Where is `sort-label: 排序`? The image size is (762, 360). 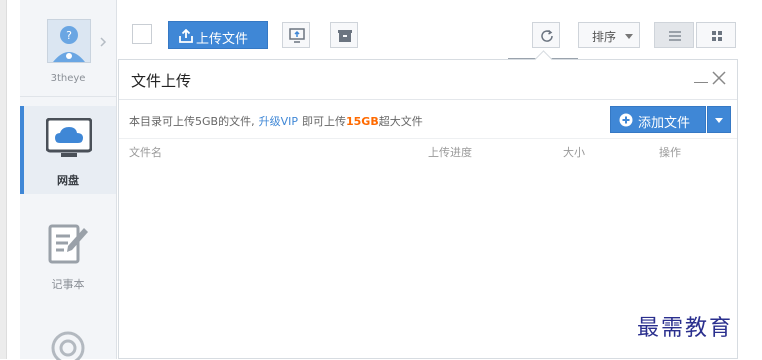 sort-label: 排序 is located at coordinates (604, 37).